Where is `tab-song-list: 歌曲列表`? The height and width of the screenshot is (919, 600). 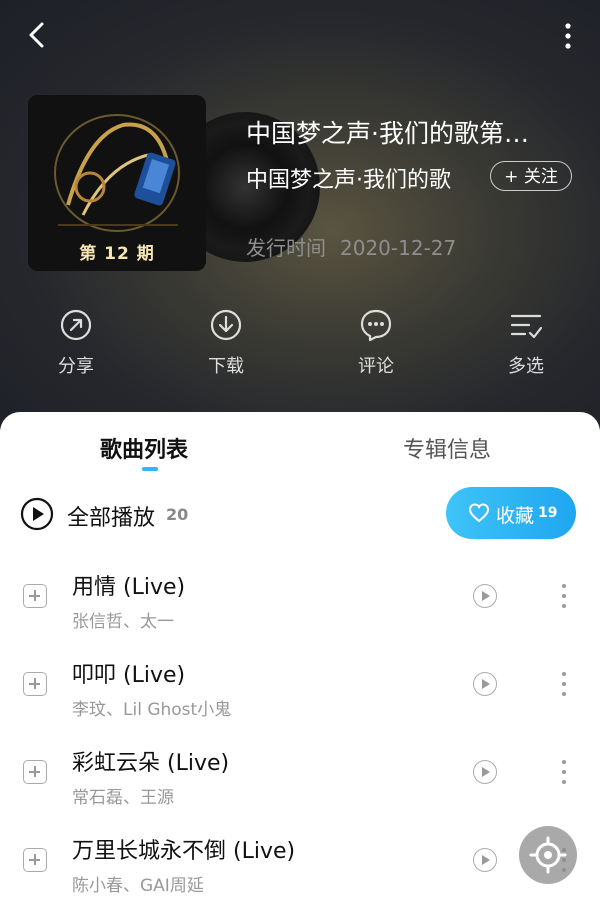 tab-song-list: 歌曲列表 is located at coordinates (144, 448).